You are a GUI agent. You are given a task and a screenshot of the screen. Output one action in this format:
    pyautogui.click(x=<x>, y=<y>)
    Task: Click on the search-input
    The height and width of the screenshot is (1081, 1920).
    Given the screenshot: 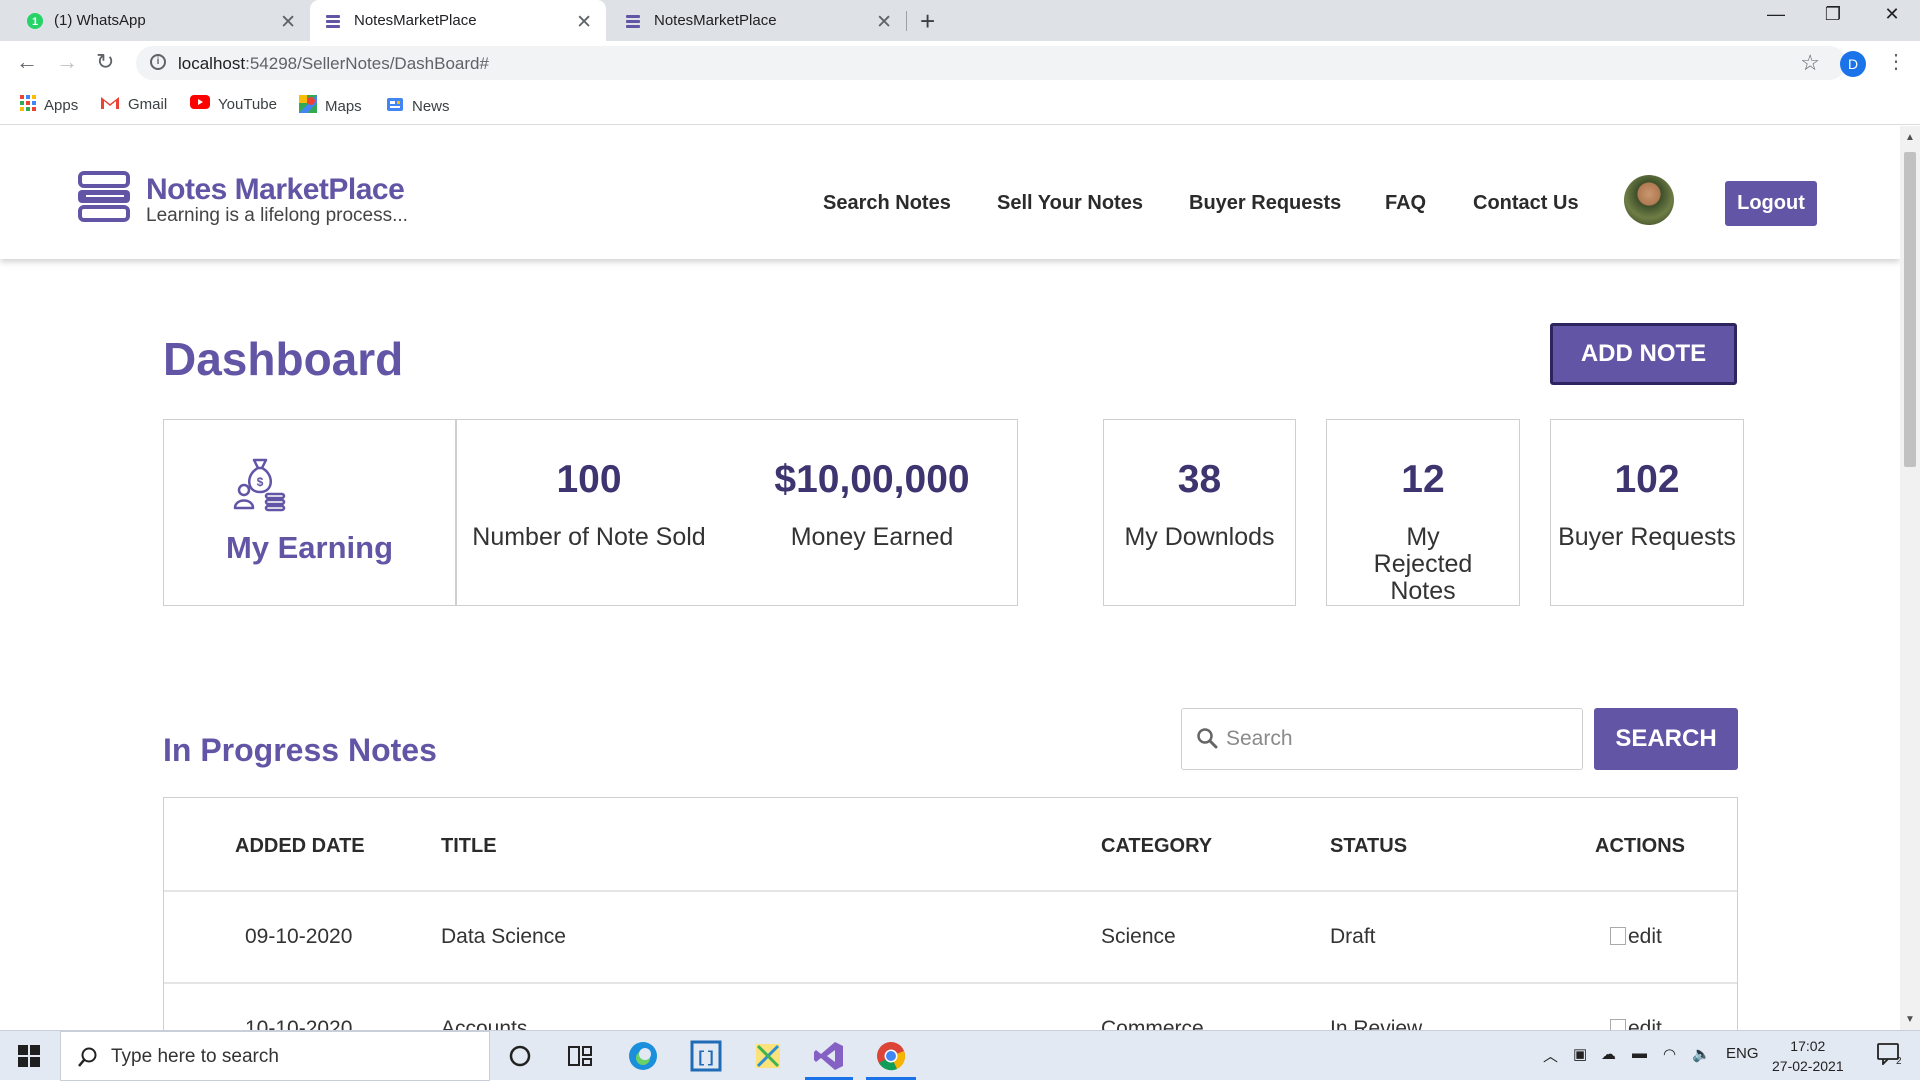 What is the action you would take?
    pyautogui.click(x=1396, y=739)
    